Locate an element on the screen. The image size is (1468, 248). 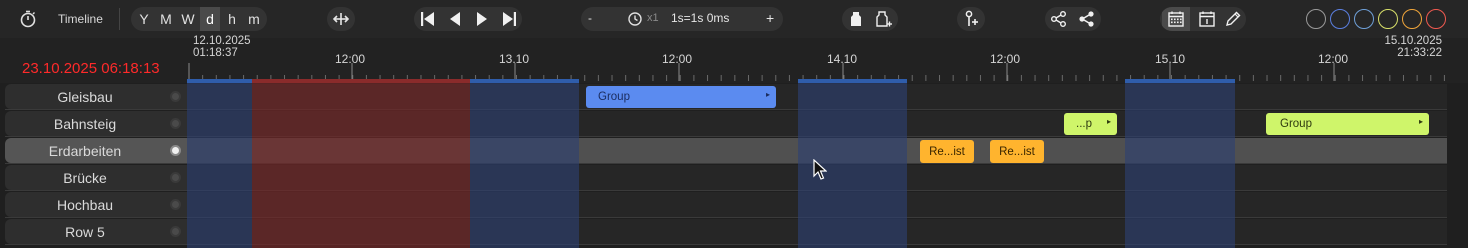
speed-control: - x1 1s=1s 0ms + is located at coordinates (682, 19).